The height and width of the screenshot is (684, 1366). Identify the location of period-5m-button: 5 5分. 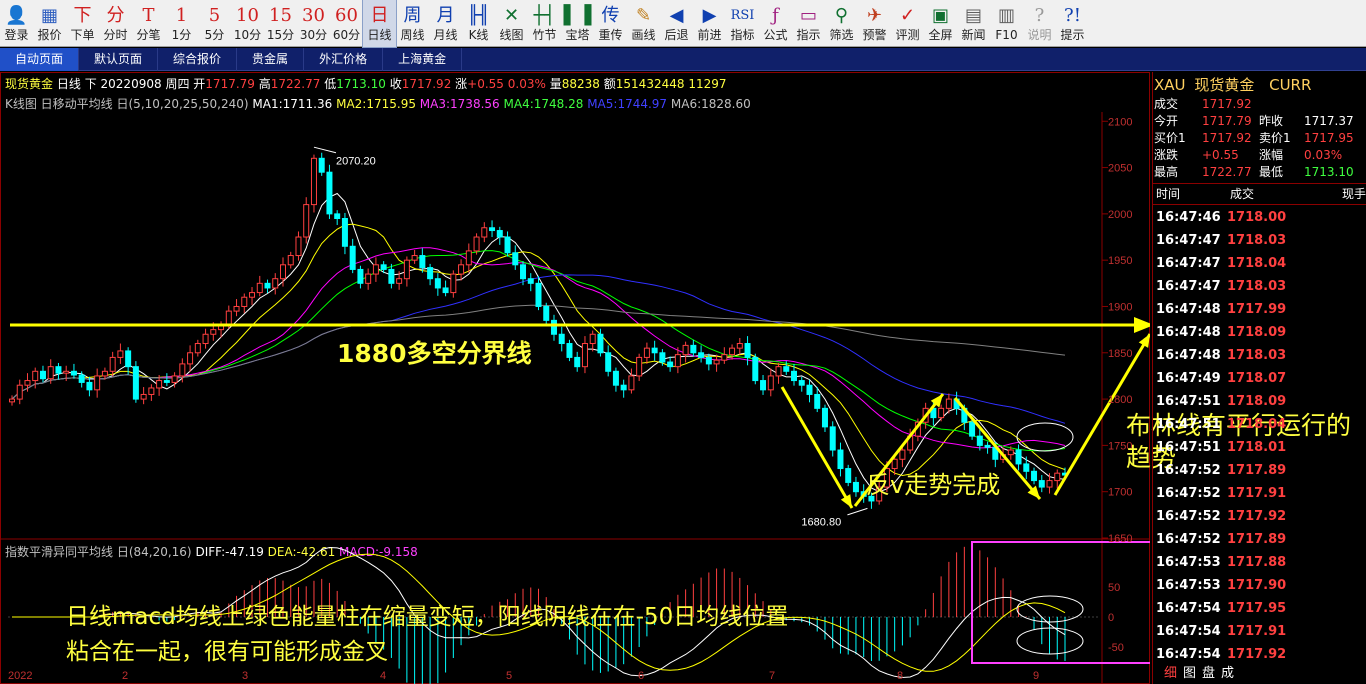
(214, 23).